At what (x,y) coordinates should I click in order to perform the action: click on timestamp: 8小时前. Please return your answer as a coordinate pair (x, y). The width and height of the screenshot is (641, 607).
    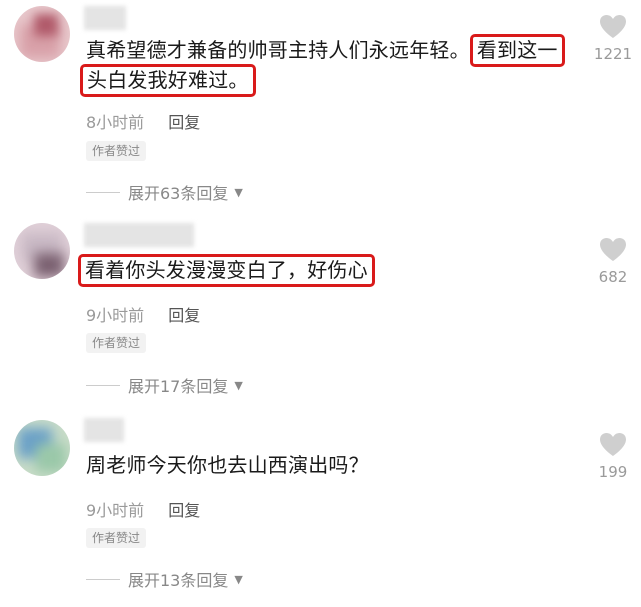
    Looking at the image, I should click on (115, 122).